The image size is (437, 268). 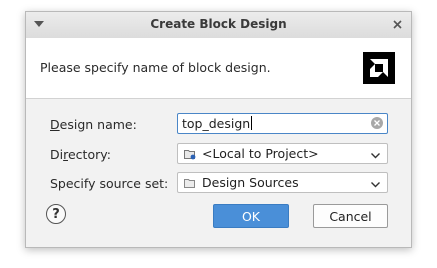 I want to click on header-message: Please specify name of block design., so click(x=155, y=67).